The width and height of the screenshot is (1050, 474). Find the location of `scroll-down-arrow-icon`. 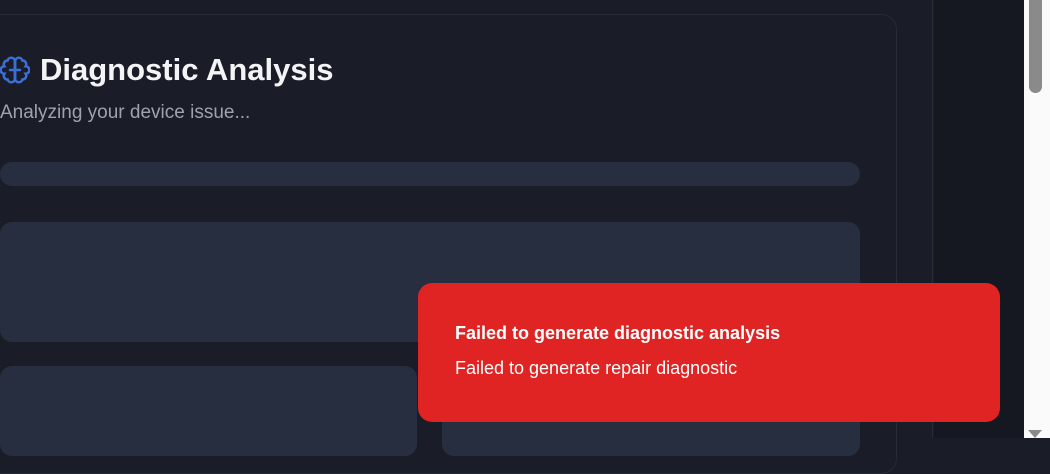

scroll-down-arrow-icon is located at coordinates (1035, 434).